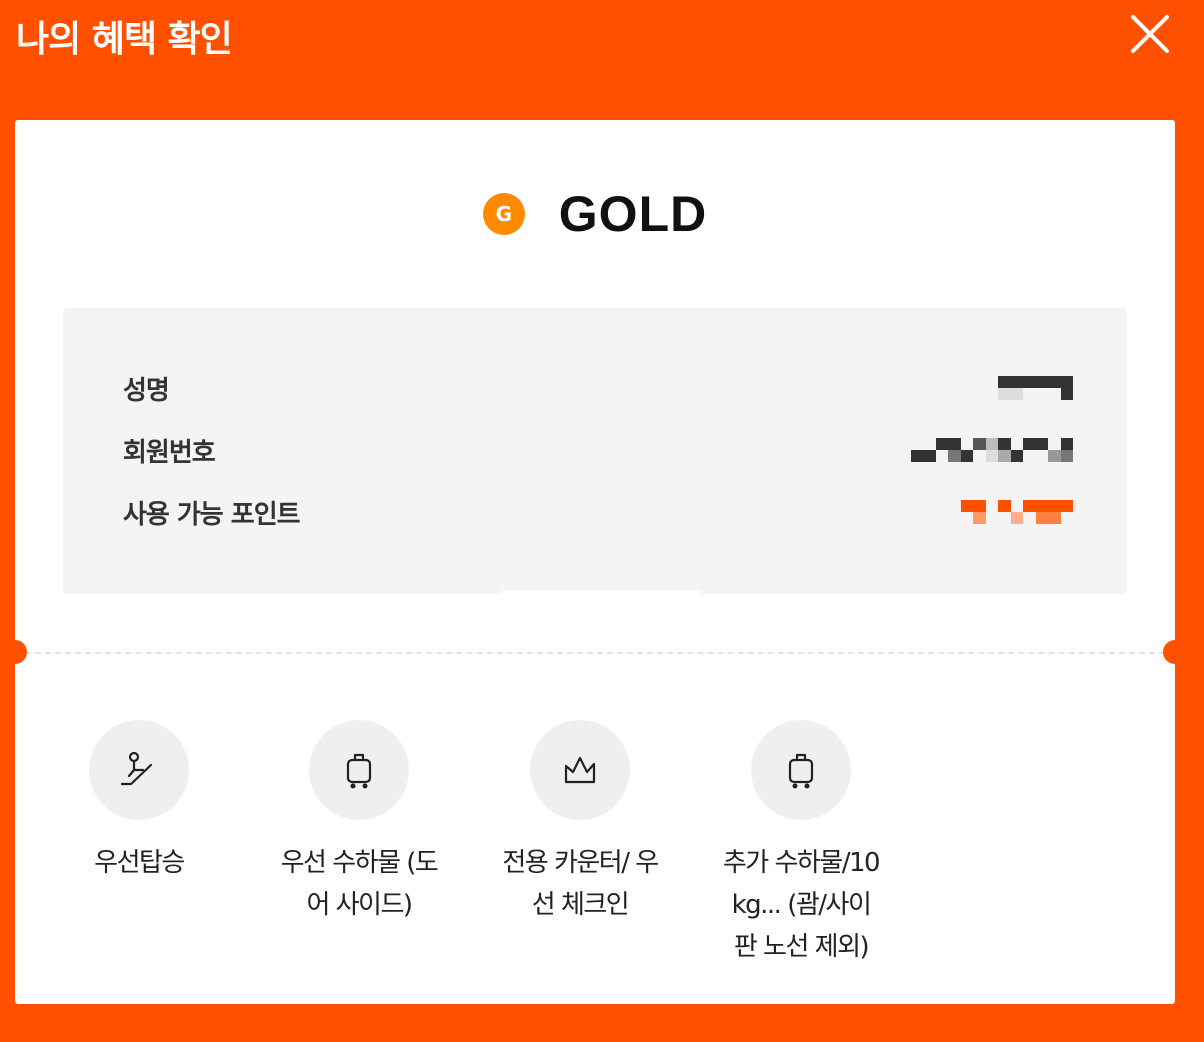 This screenshot has width=1204, height=1042. I want to click on member-no-value-masked, so click(991, 450).